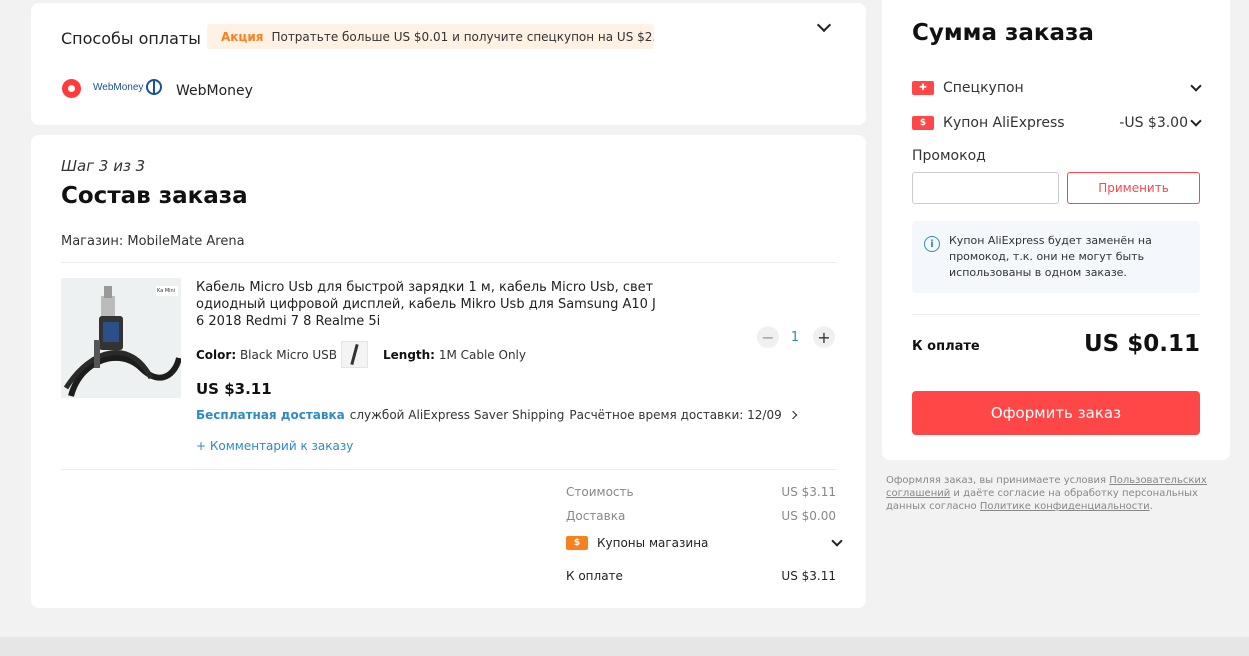 Image resolution: width=1249 pixels, height=656 pixels. Describe the element at coordinates (985, 188) in the screenshot. I see `promo-code-input` at that location.